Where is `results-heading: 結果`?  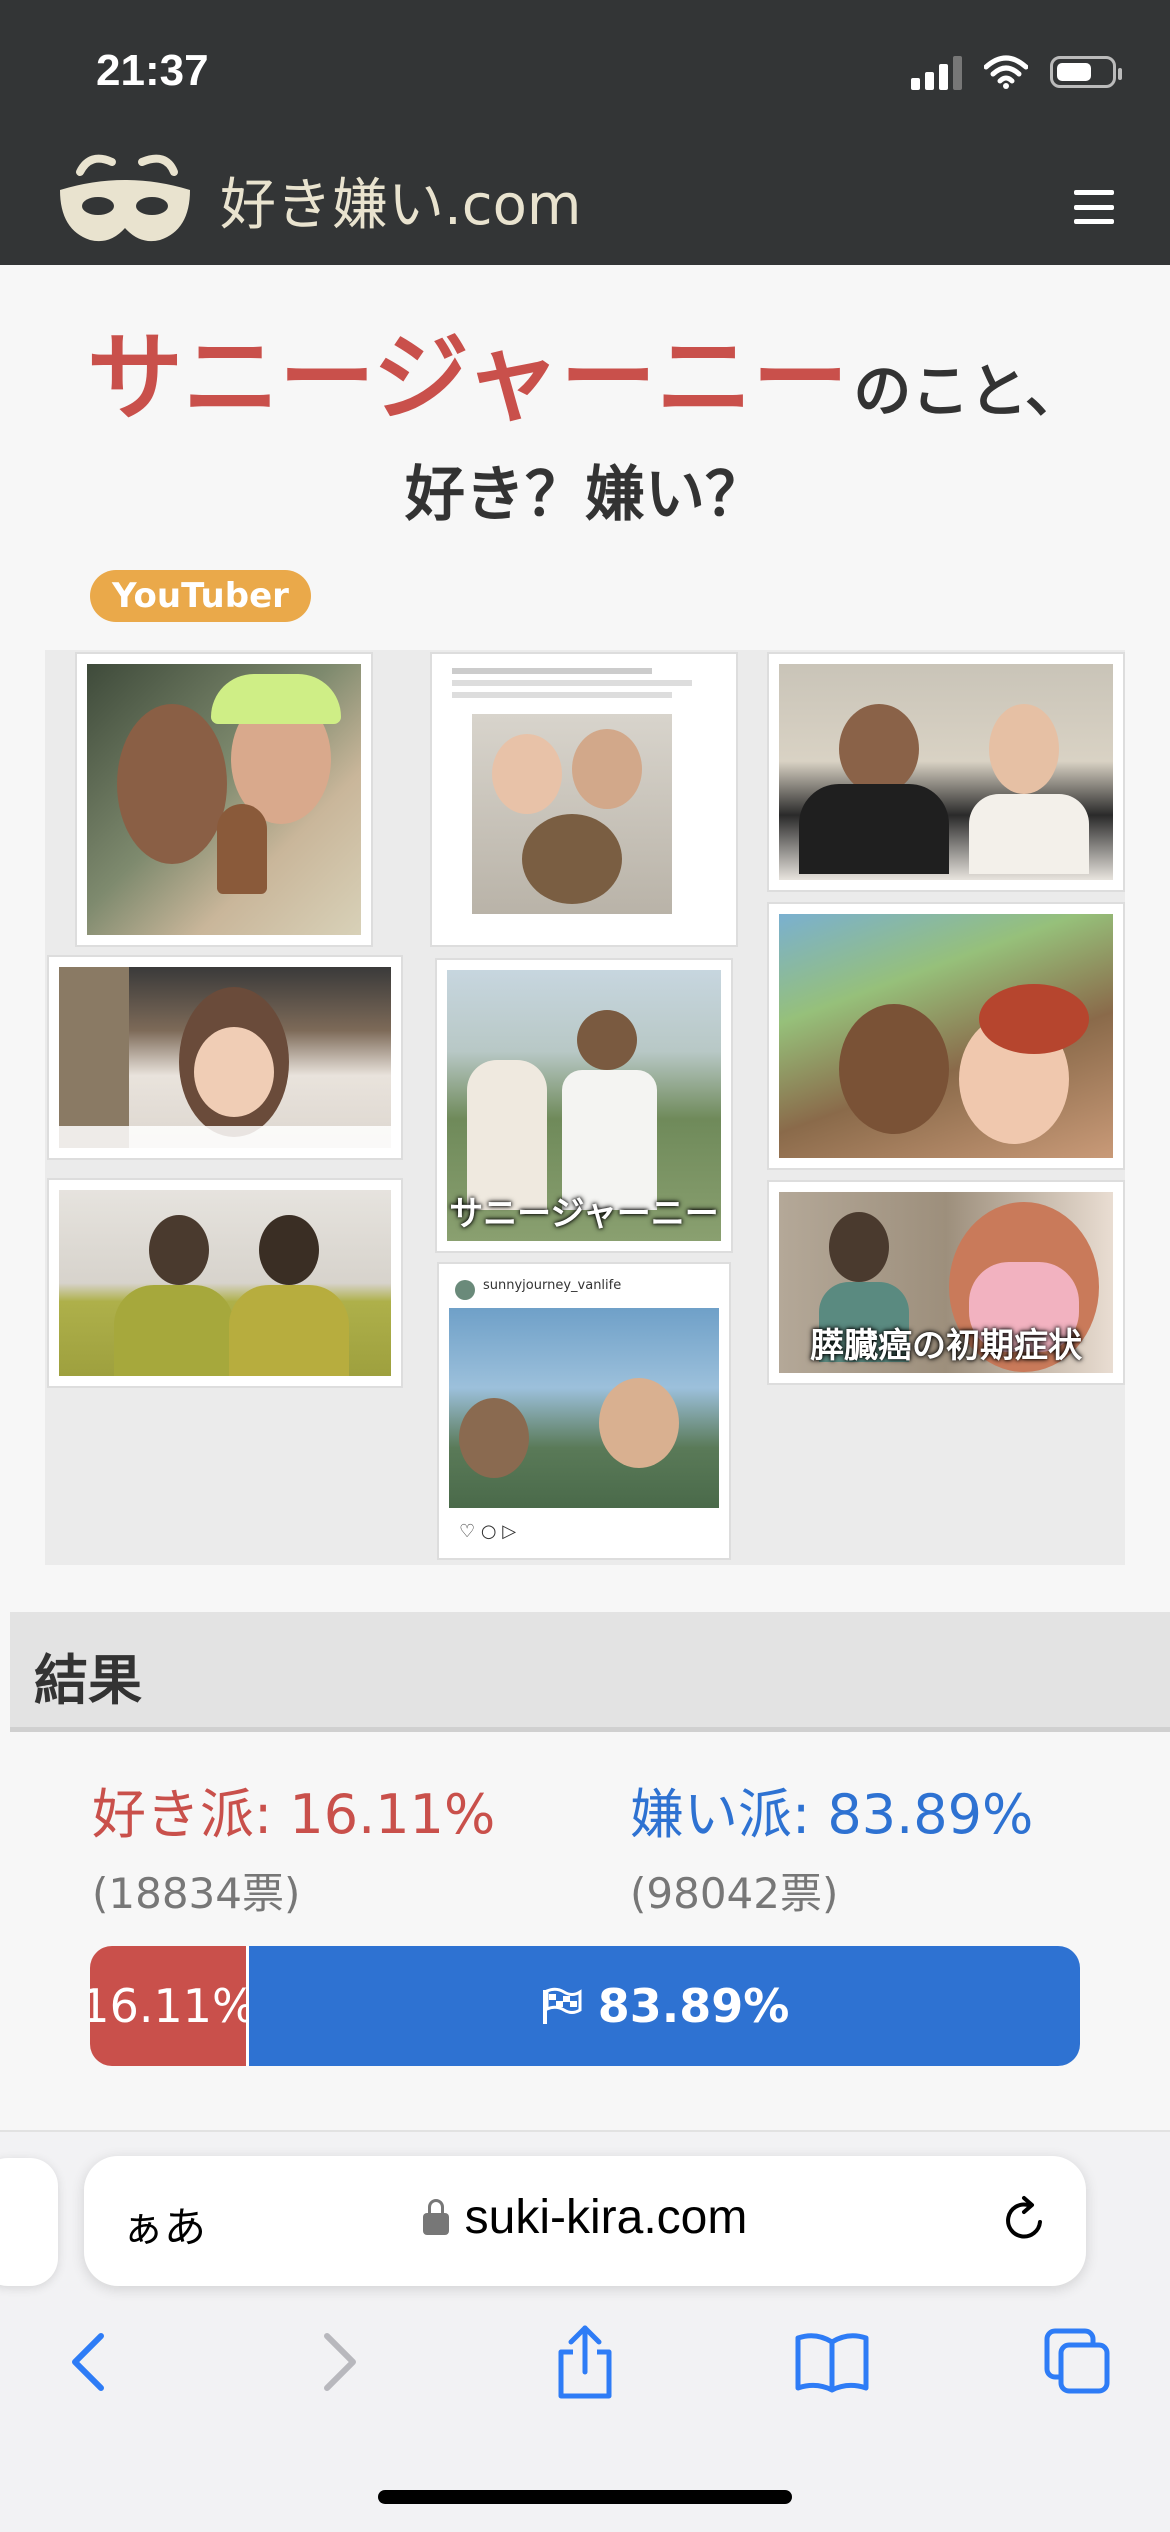
results-heading: 結果 is located at coordinates (88, 1680).